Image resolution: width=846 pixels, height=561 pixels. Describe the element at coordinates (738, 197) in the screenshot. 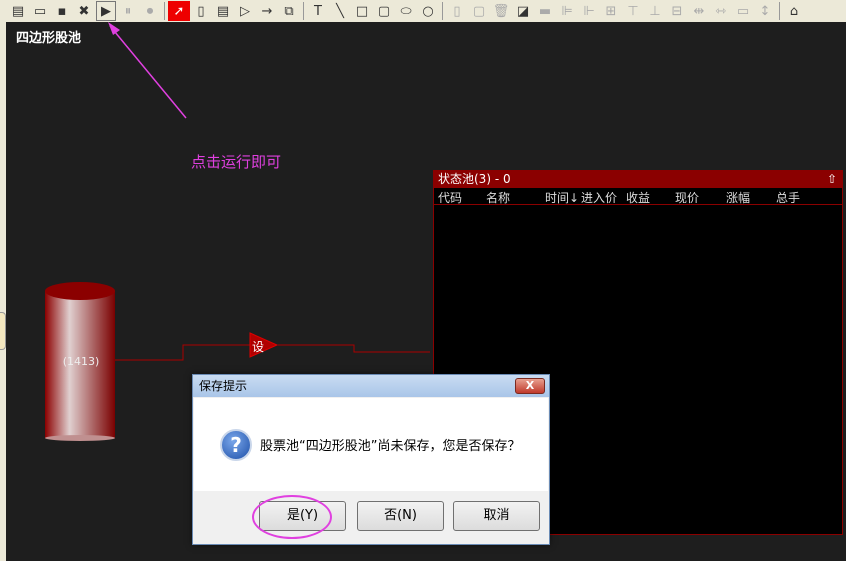

I see `column-header: 涨幅` at that location.